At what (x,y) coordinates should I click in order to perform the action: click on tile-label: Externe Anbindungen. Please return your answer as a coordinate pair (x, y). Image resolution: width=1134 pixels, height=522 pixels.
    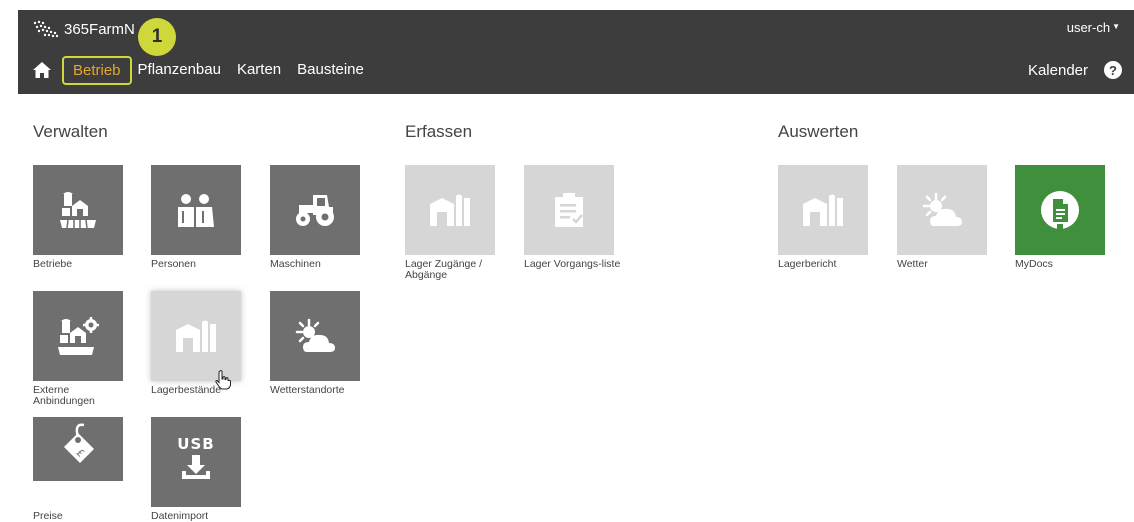
    Looking at the image, I should click on (64, 395).